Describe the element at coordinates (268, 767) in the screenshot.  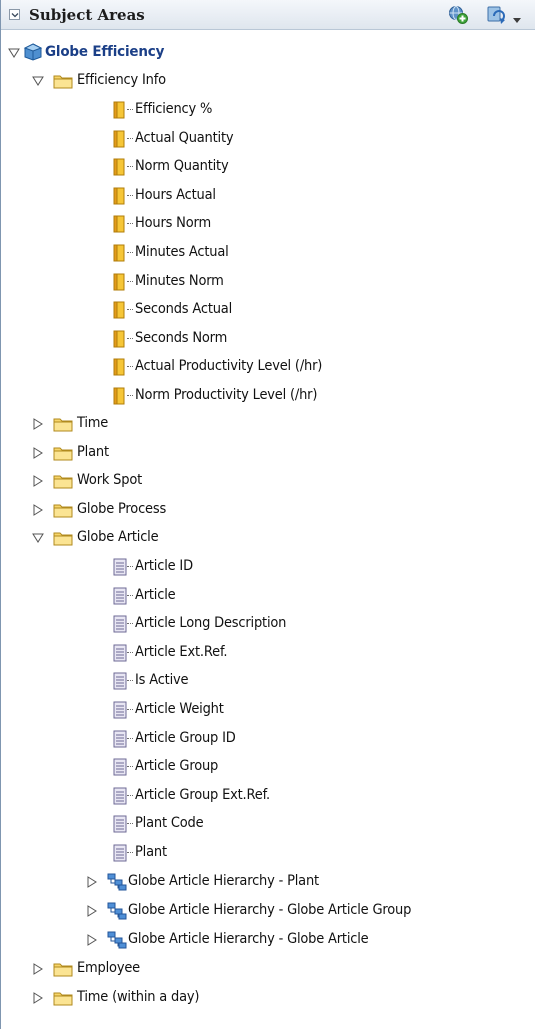
I see `column-item: Article Group` at that location.